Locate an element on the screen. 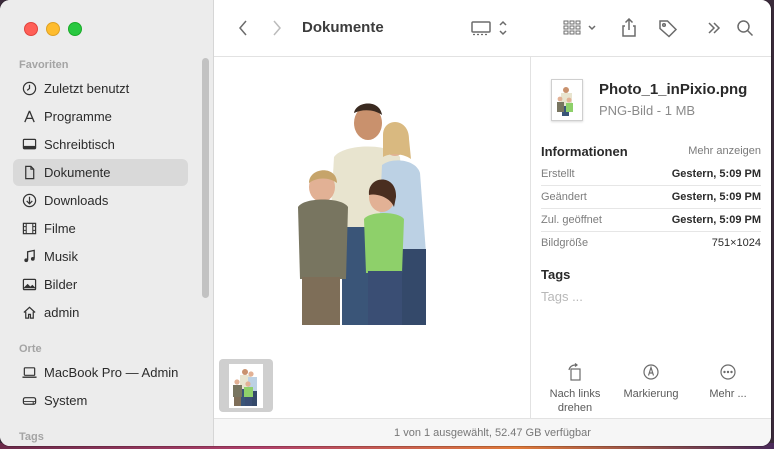 This screenshot has width=774, height=449. photo-preview-image is located at coordinates (372, 214).